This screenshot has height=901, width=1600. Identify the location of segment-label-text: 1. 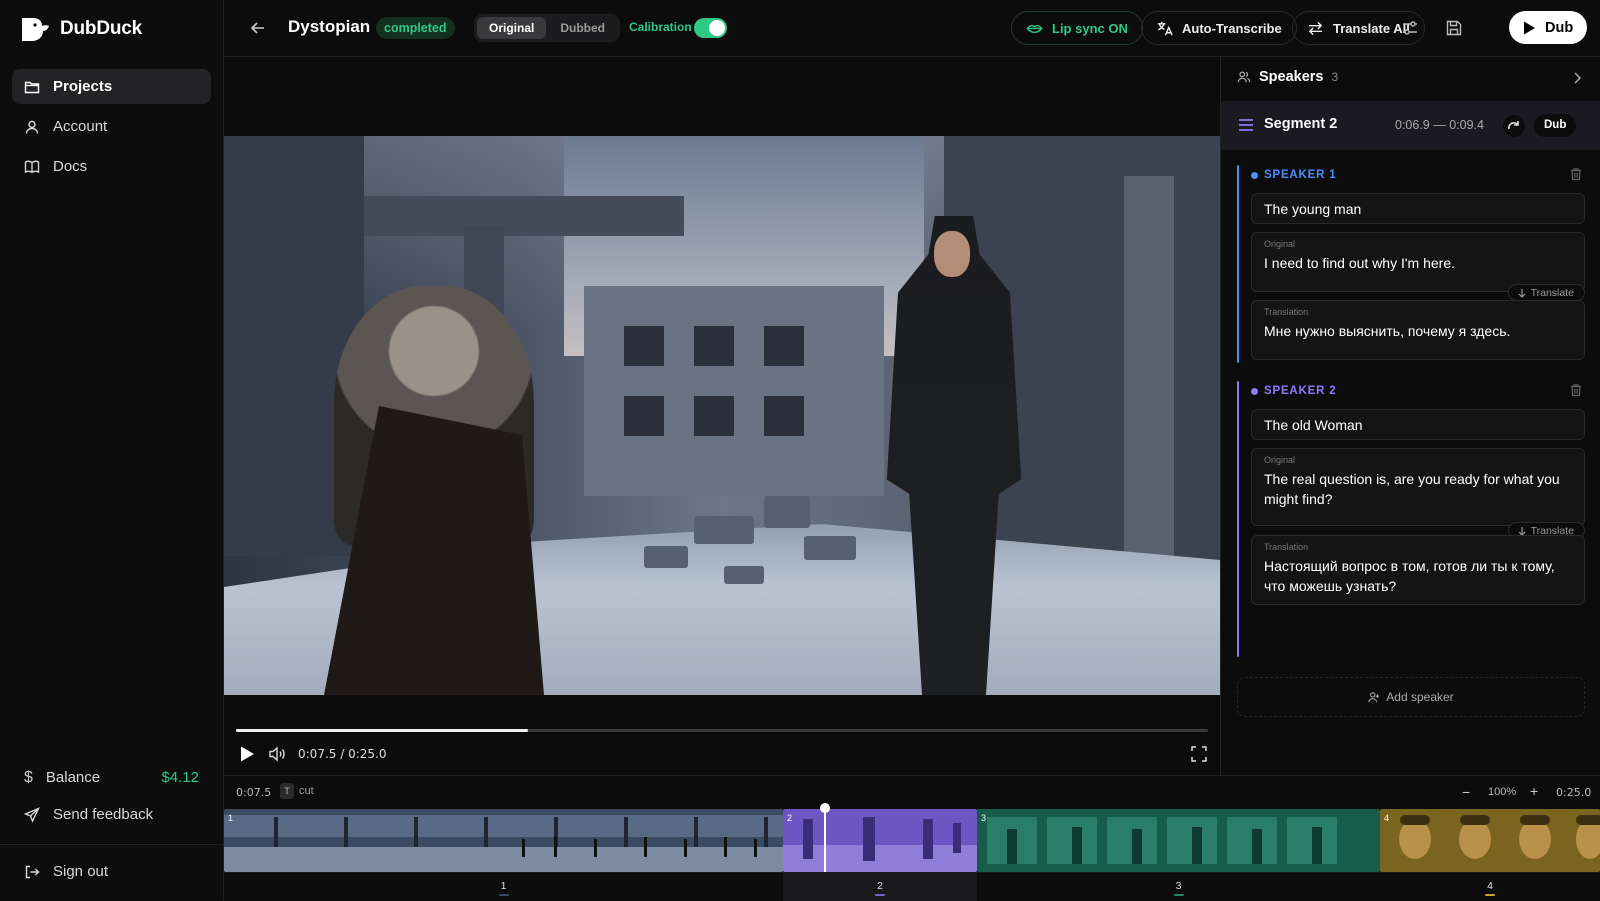
(503, 886).